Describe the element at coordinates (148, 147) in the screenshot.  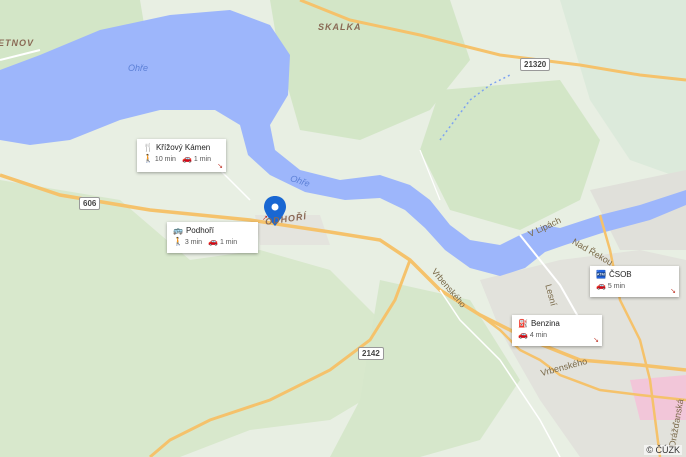
I see `restaurant-icon: 🍴` at that location.